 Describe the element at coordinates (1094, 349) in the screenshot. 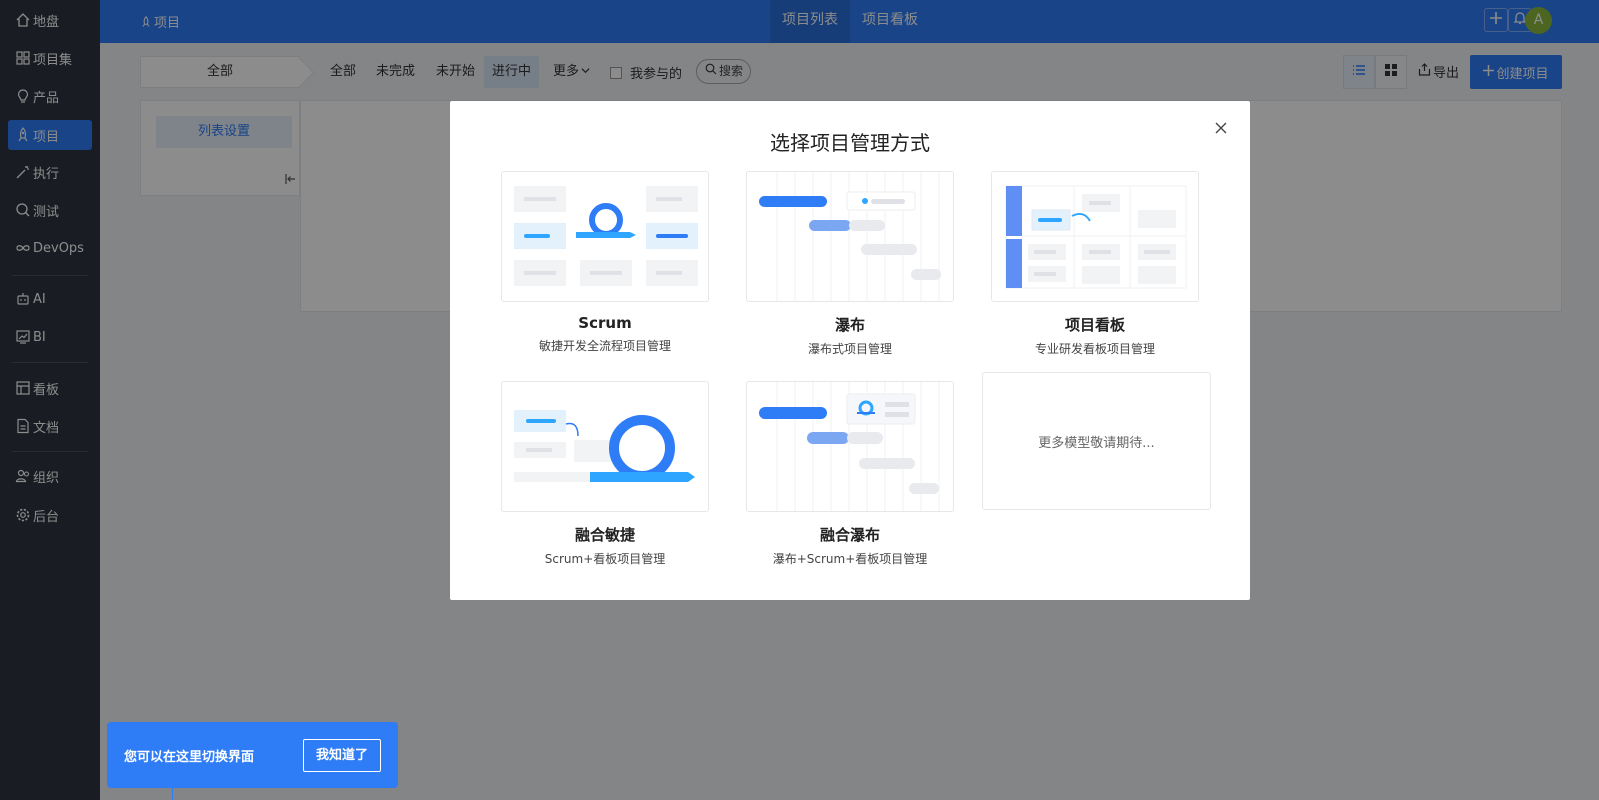

I see `card-description: 专业研发看板项目管理` at that location.